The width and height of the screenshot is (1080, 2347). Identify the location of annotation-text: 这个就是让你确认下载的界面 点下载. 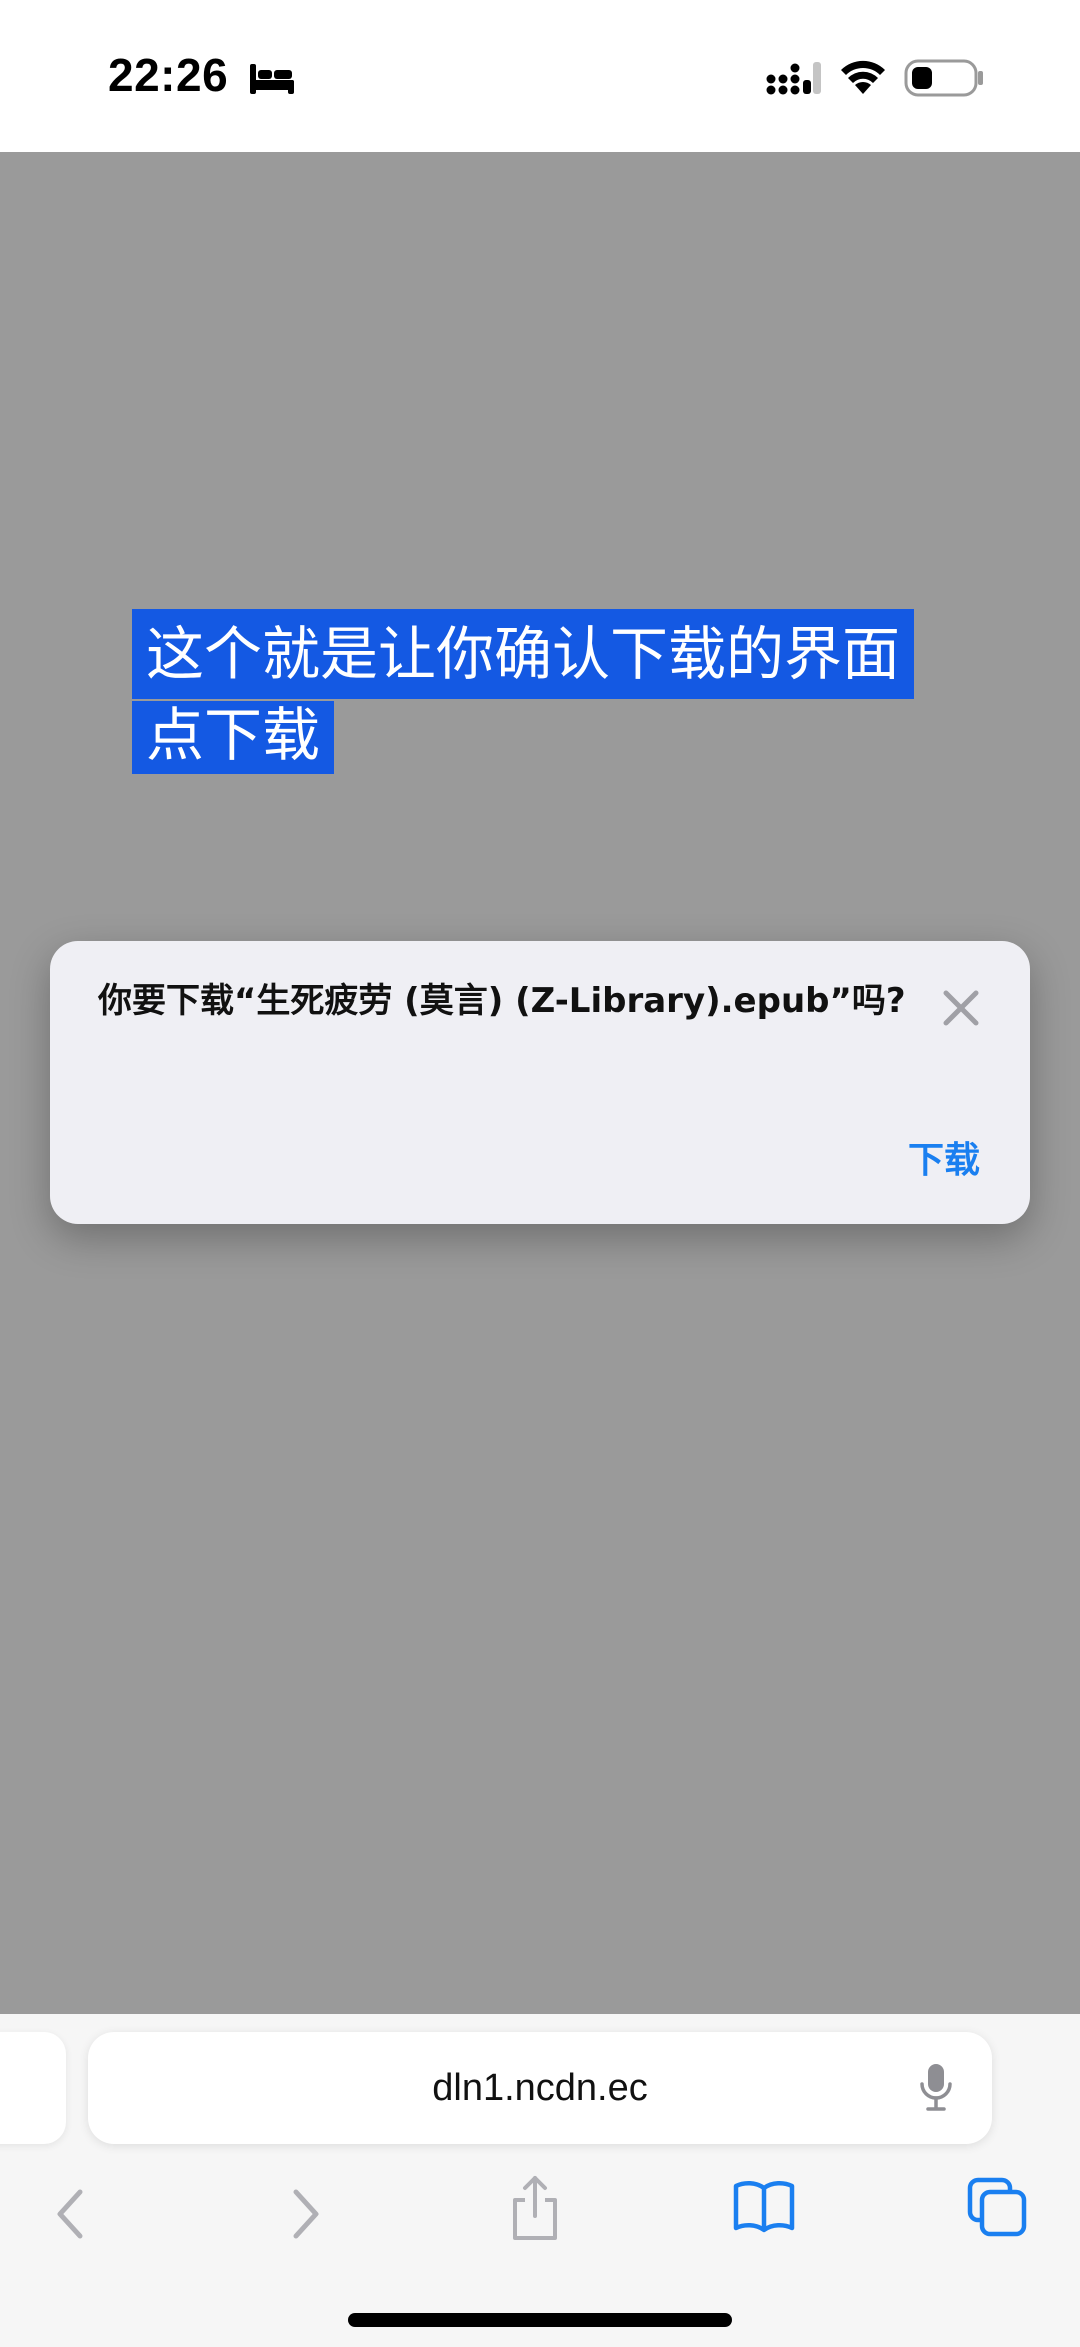
(523, 691).